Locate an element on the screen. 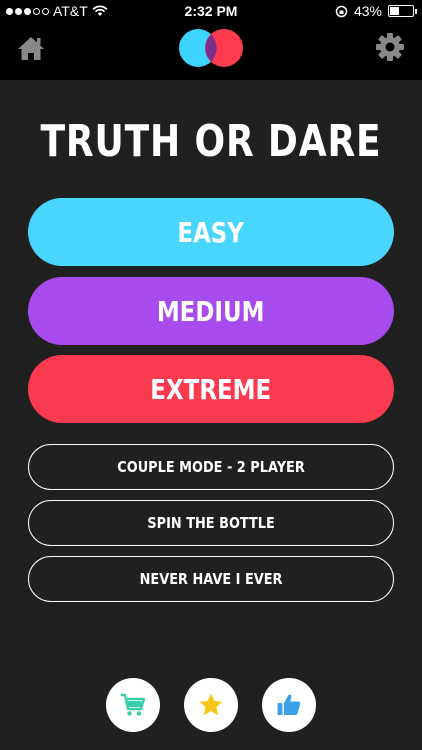  orientation-lock-icon is located at coordinates (341, 11).